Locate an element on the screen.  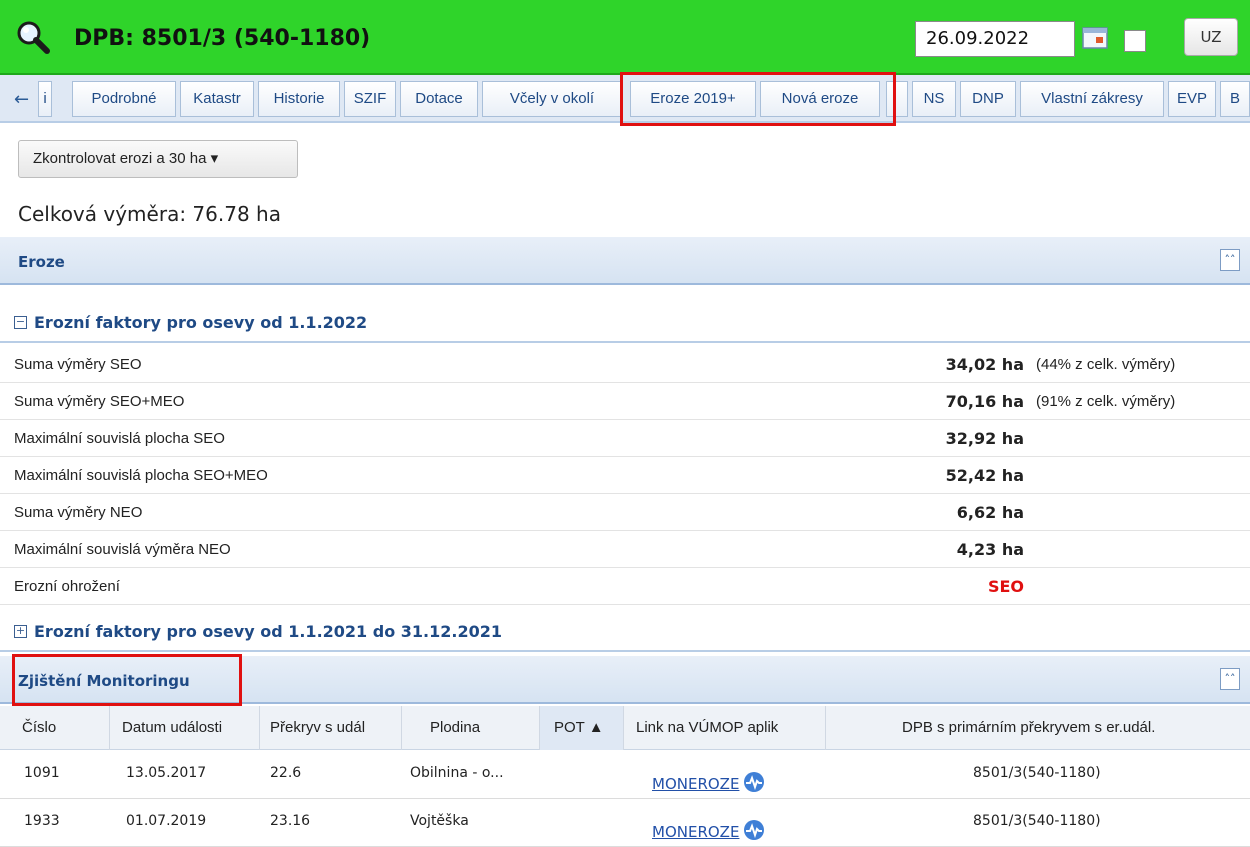
page-title: DPB: 8501/3 (540-1180) is located at coordinates (222, 38).